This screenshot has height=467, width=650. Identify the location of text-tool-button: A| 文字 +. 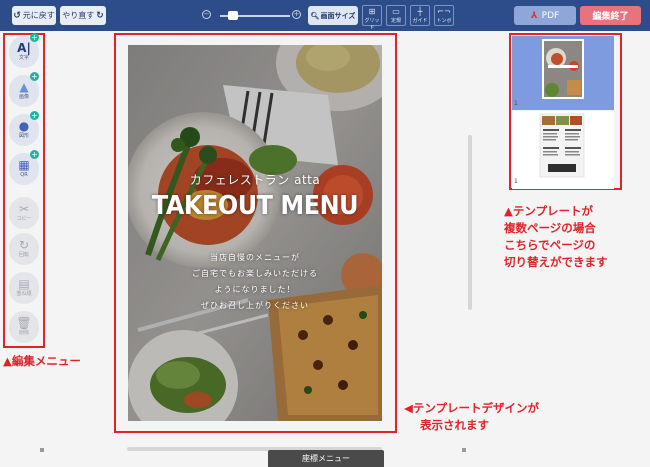
(24, 50).